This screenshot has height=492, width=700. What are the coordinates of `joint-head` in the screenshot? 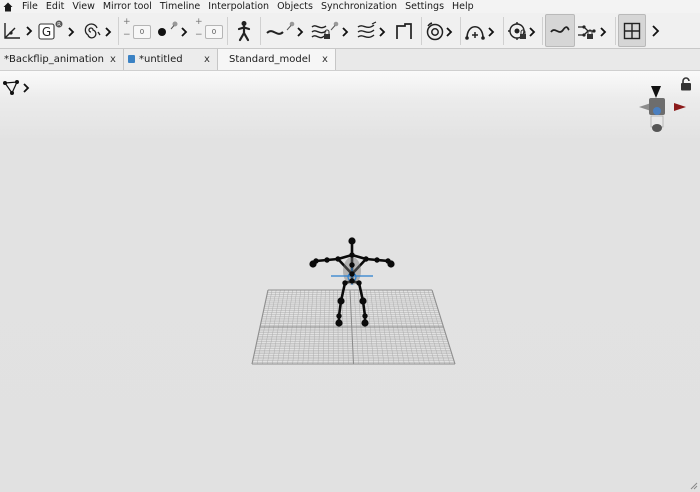 It's located at (352, 241).